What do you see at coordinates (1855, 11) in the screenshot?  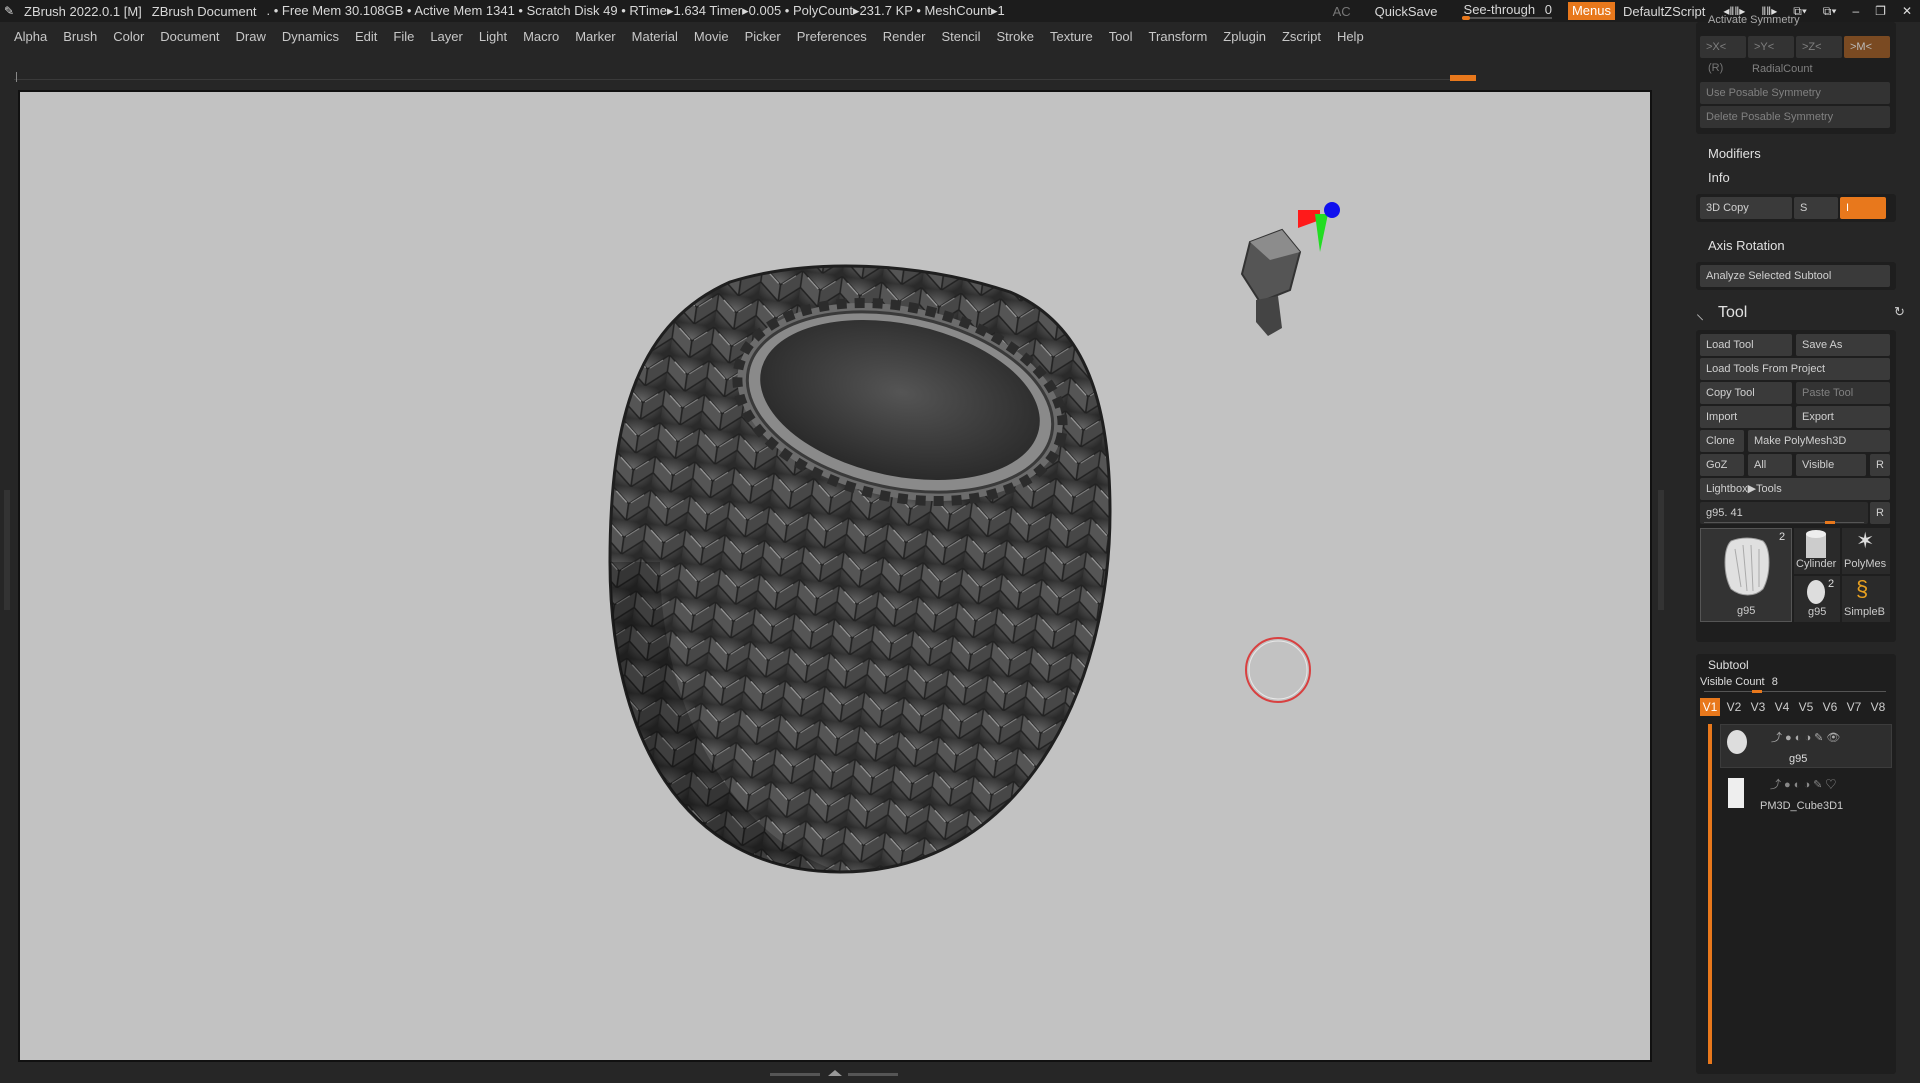 I see `minimize-icon: –` at bounding box center [1855, 11].